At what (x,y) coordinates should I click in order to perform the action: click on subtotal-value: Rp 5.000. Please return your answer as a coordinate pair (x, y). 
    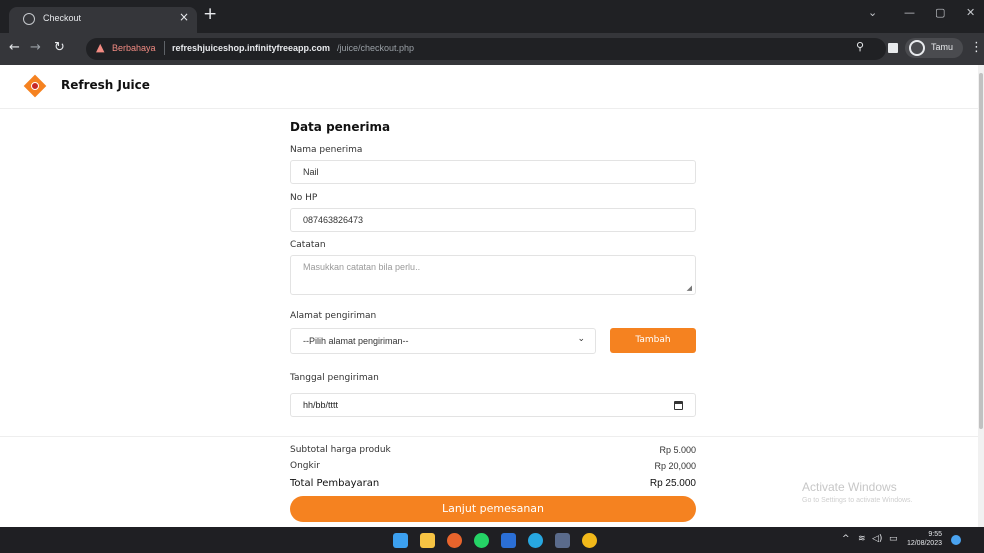
    Looking at the image, I should click on (677, 450).